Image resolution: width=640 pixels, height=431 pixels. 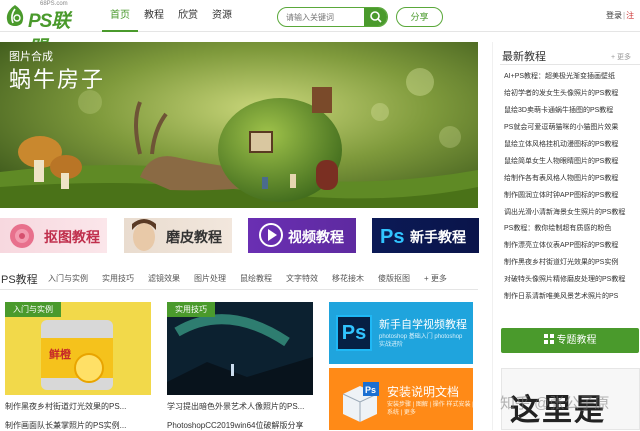 I want to click on leaf-logo-icon, so click(x=15, y=15).